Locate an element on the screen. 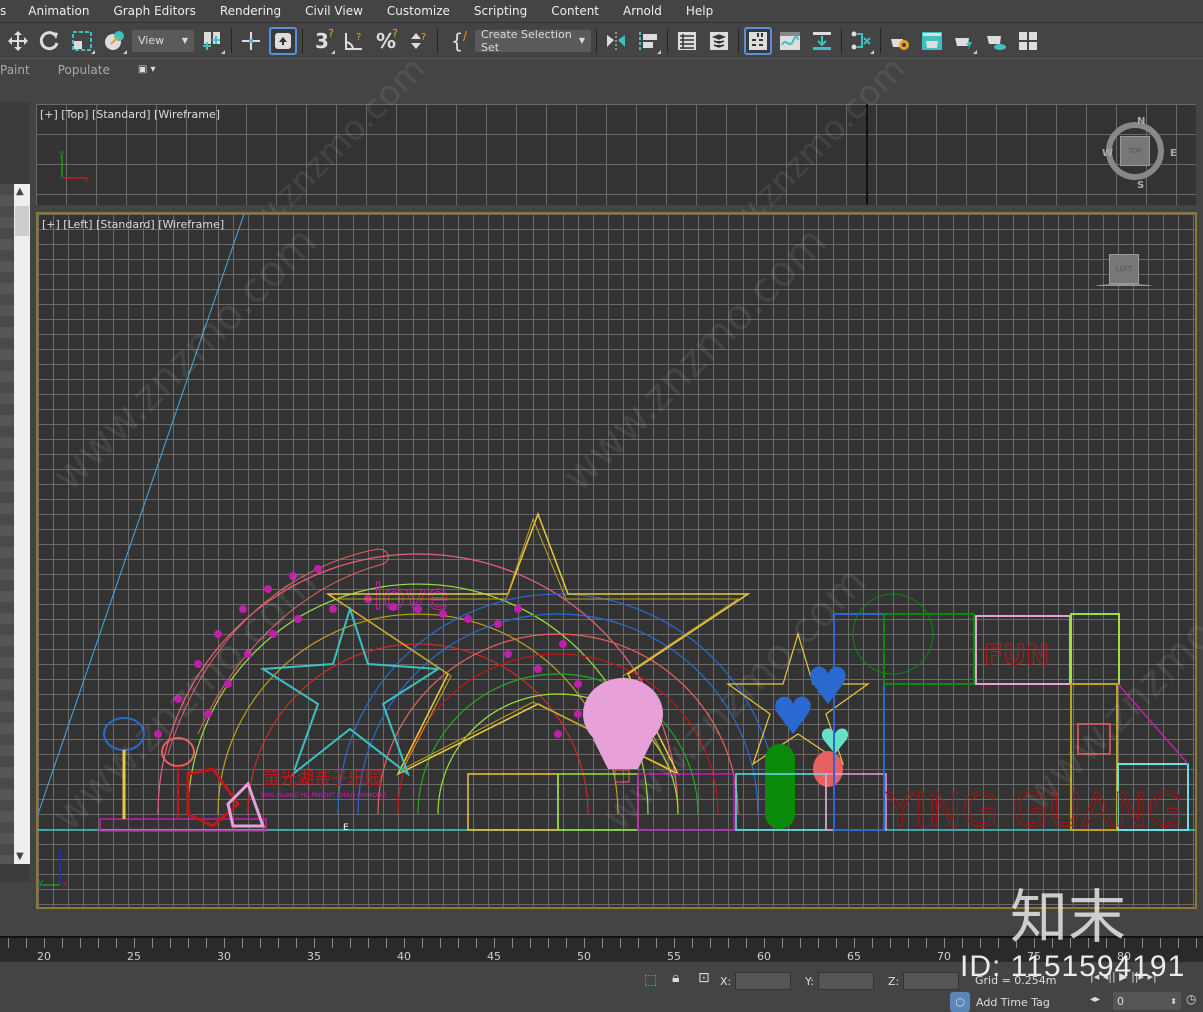 The height and width of the screenshot is (1012, 1203). heart-tree is located at coordinates (178, 752).